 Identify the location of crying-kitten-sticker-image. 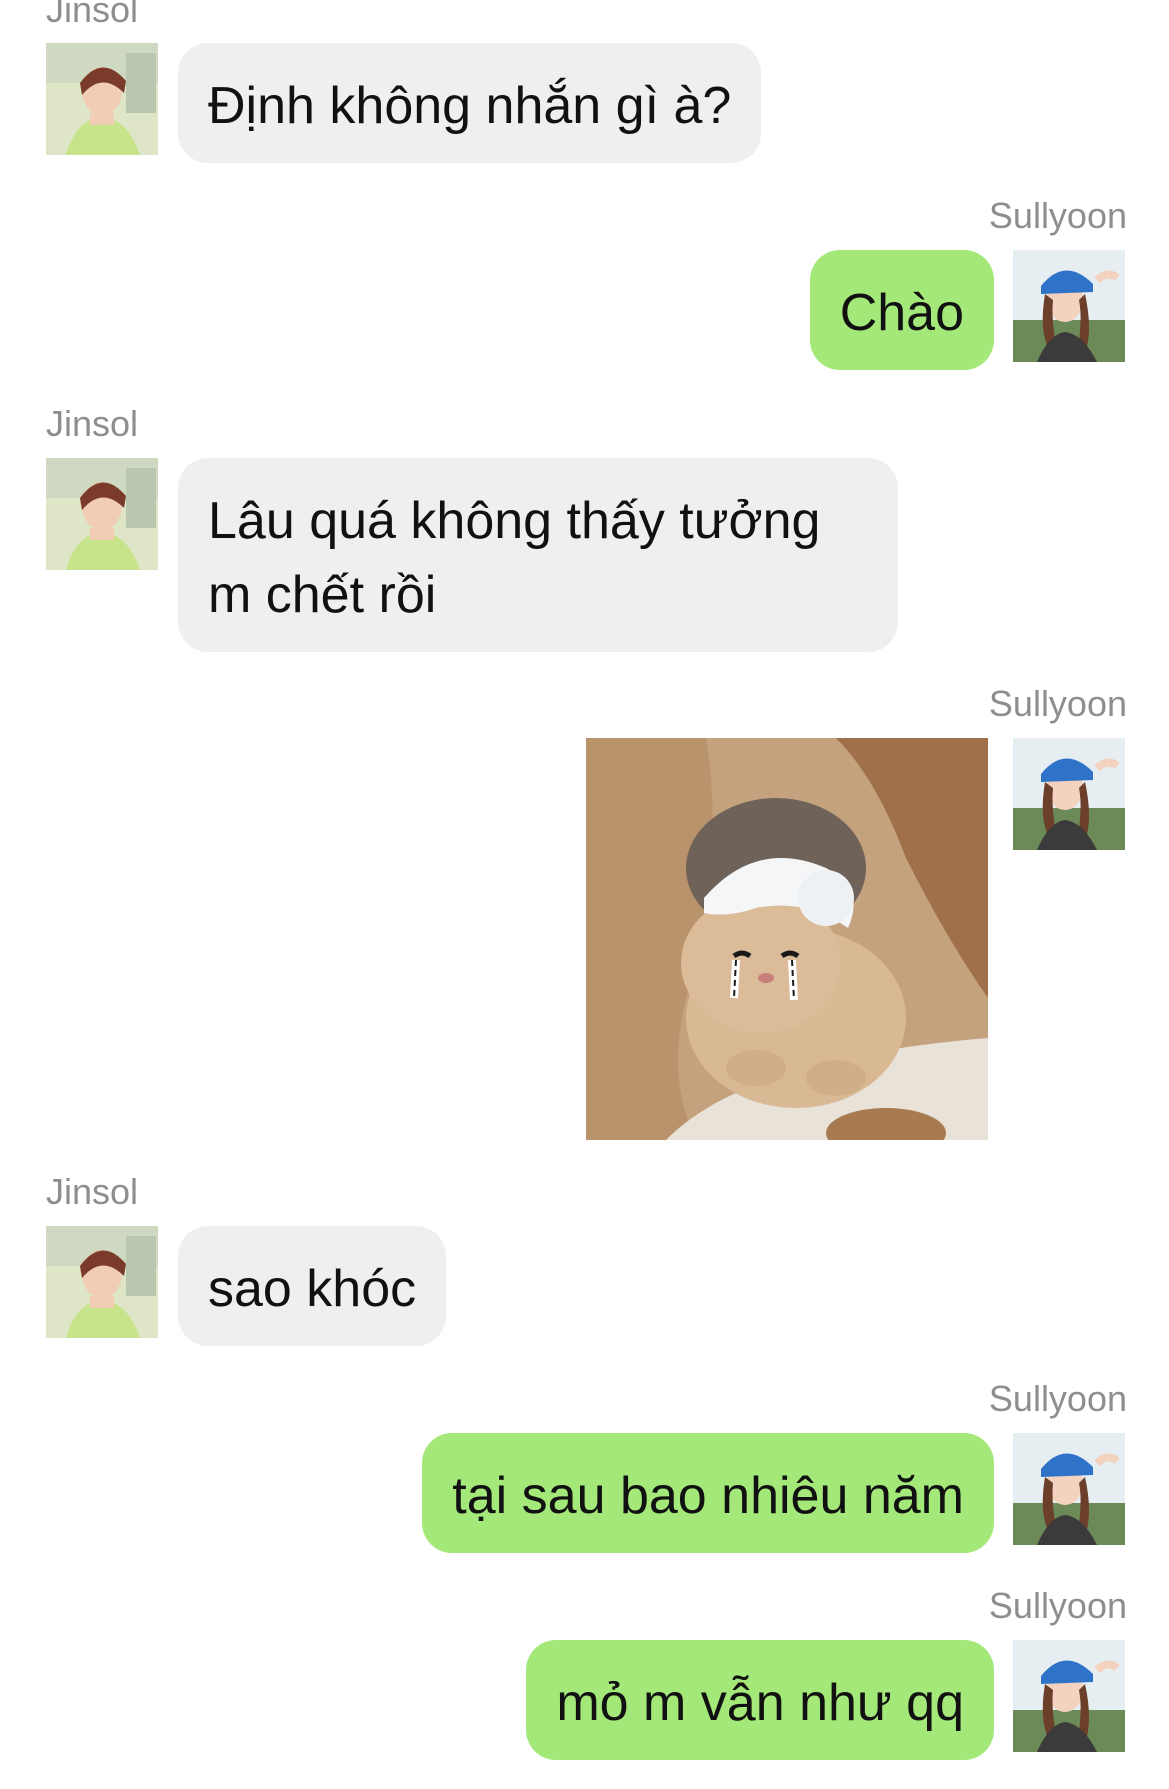
(787, 939).